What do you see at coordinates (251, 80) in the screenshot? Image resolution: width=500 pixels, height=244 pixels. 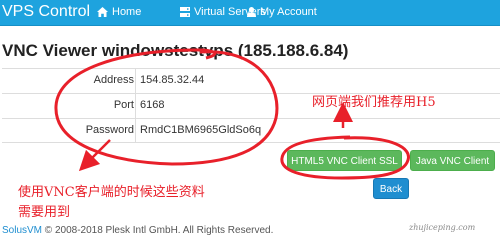 I see `table-row: Address 154.85.32.44` at bounding box center [251, 80].